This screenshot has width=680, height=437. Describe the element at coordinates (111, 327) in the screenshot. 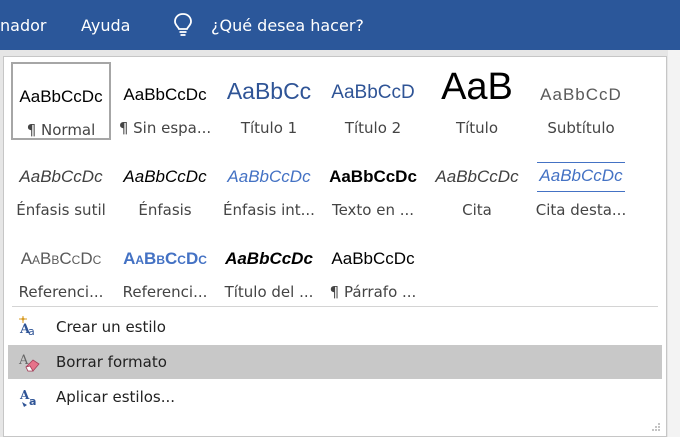

I see `command-label: Crear un estilo` at that location.